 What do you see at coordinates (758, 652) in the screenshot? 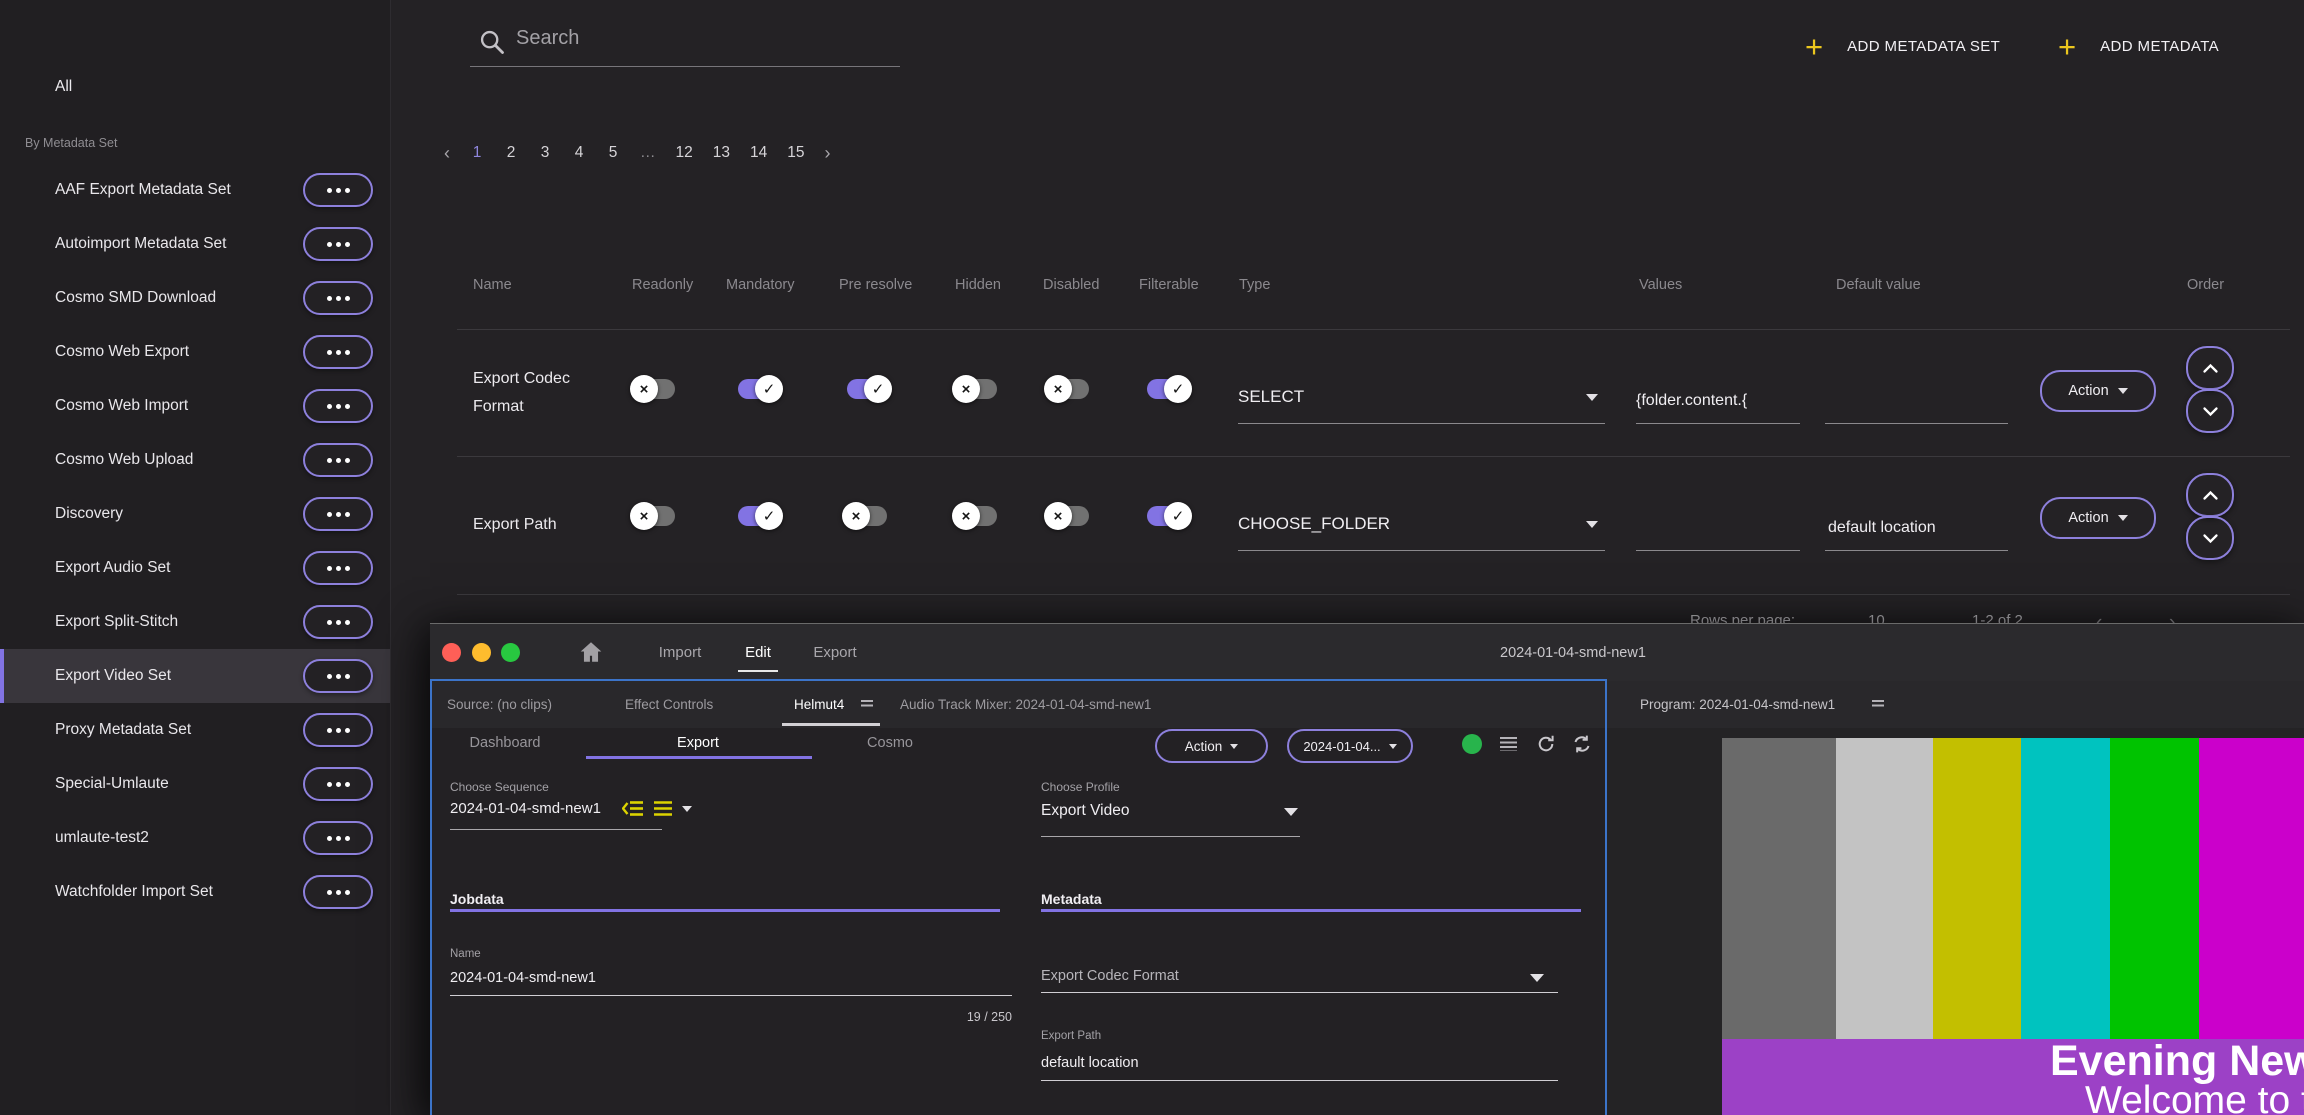
I see `menu-tab-edit: Edit` at bounding box center [758, 652].